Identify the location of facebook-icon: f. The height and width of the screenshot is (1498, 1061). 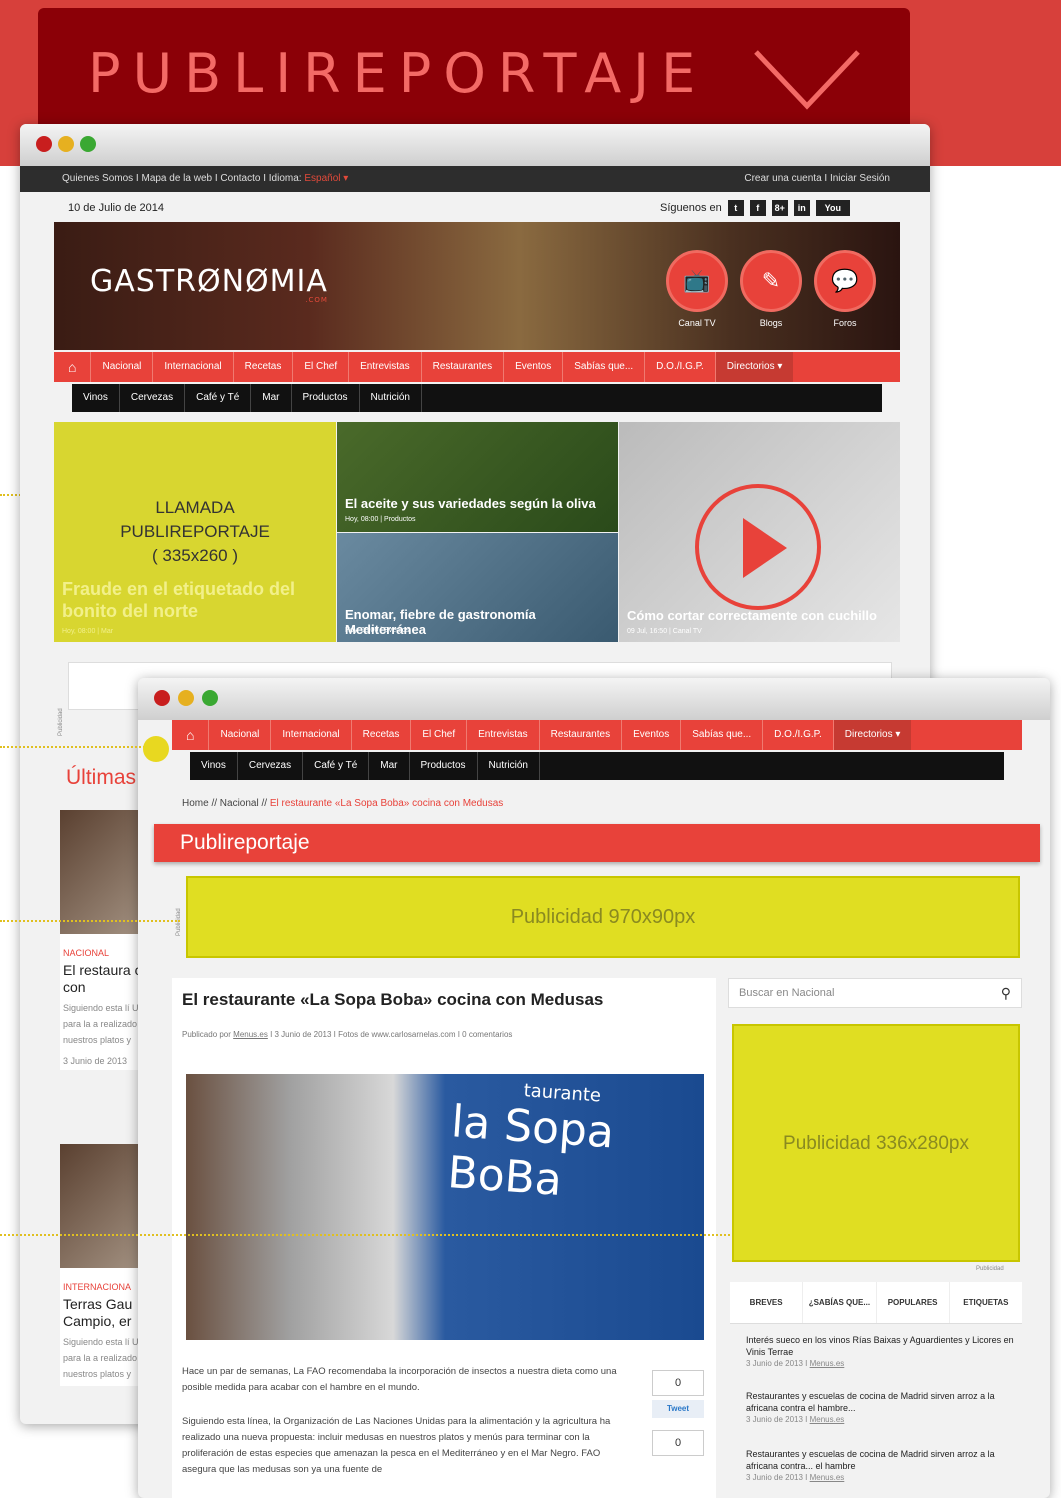
(757, 208).